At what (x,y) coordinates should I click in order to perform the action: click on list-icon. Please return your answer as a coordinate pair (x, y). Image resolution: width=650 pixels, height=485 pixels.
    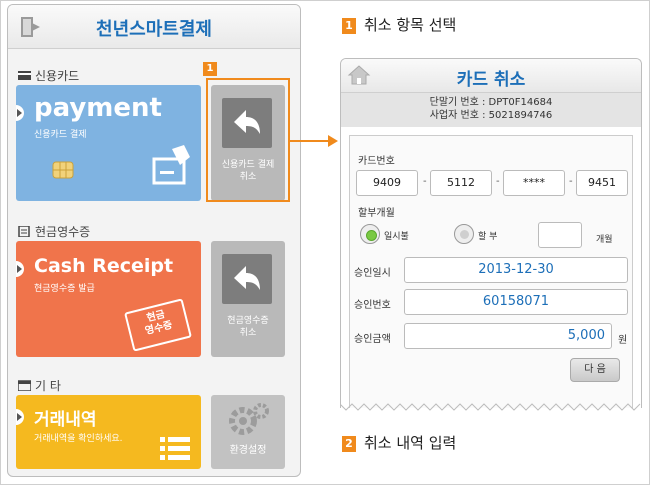
    Looking at the image, I should click on (175, 448).